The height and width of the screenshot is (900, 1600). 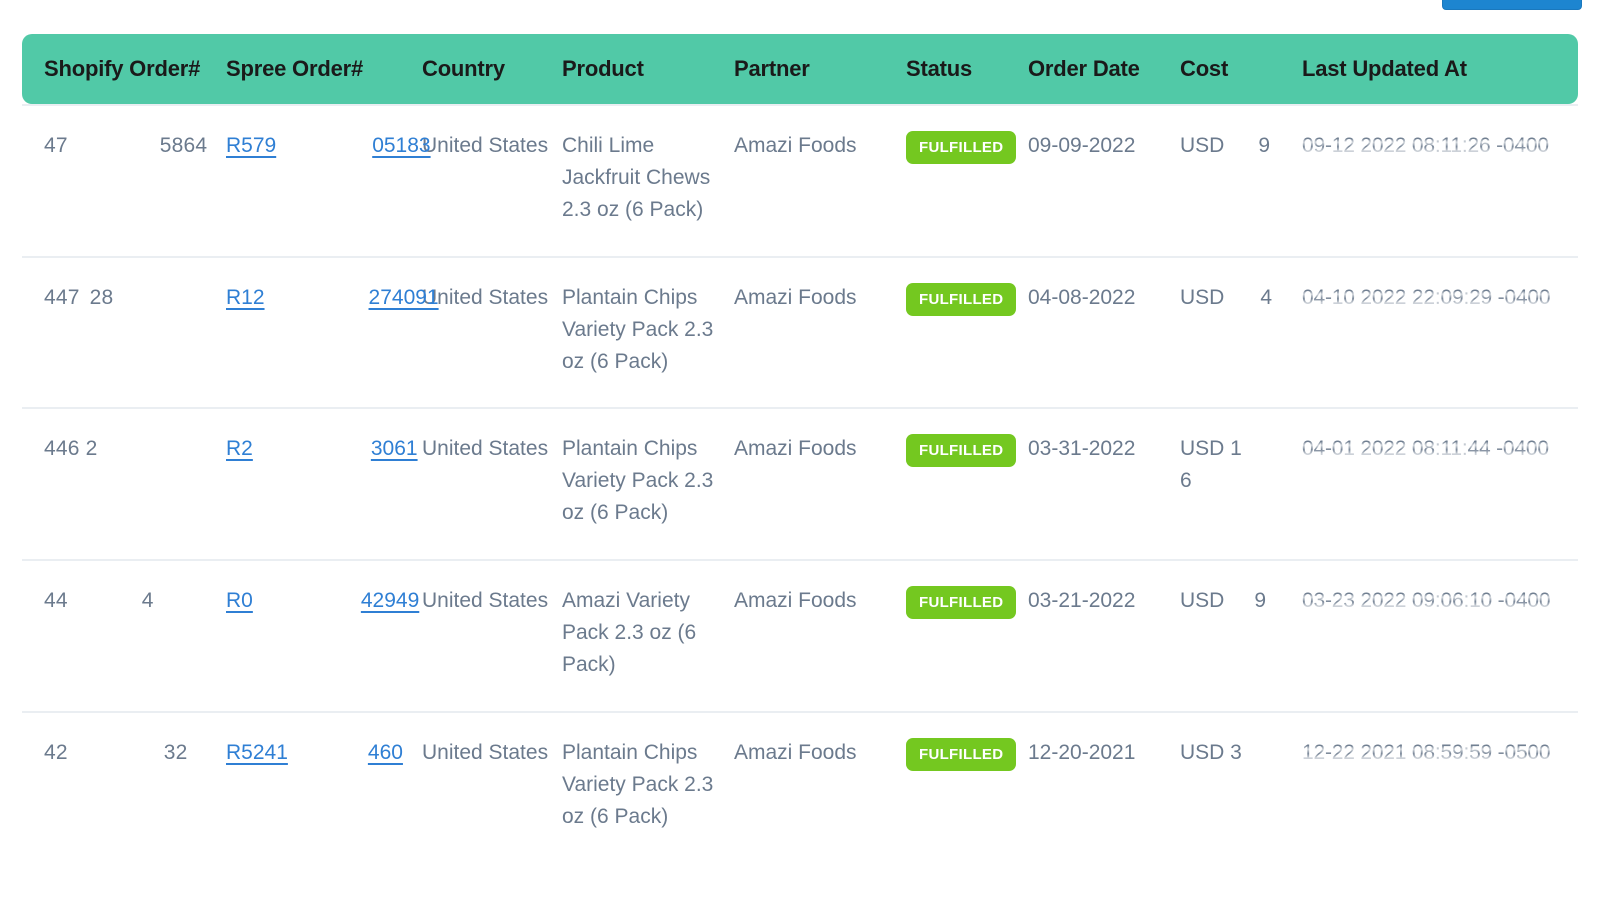 What do you see at coordinates (1425, 146) in the screenshot?
I see `last-updated-timestamp: 09-12 2022 08:11:26 -0400` at bounding box center [1425, 146].